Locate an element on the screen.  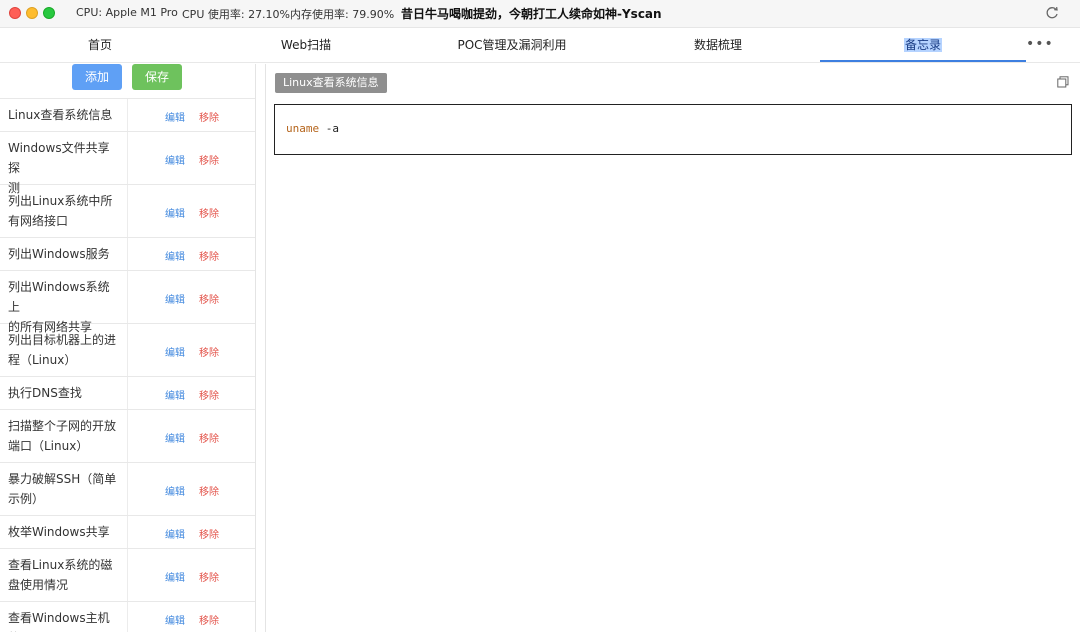
cpu-model: CPU: Apple M1 Pro is located at coordinates (127, 12).